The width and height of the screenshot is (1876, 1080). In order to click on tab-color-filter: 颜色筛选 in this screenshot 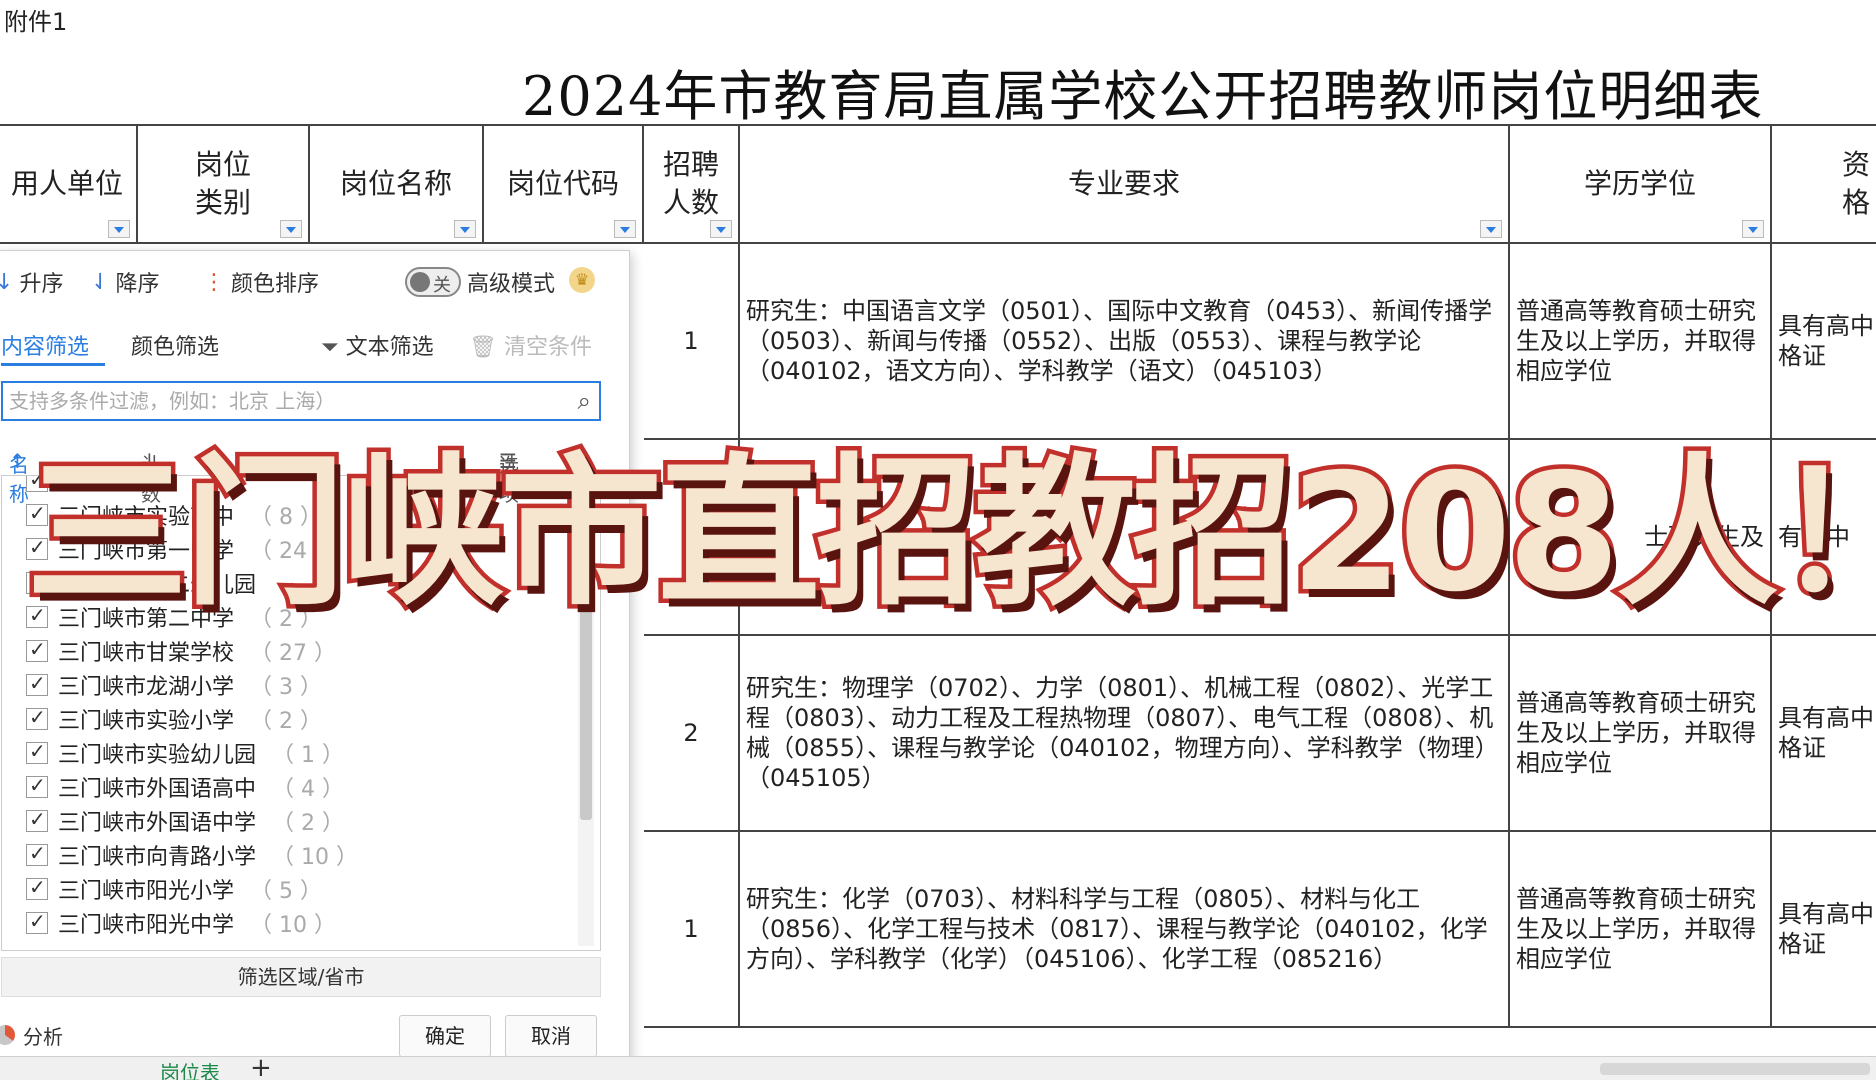, I will do `click(175, 345)`.